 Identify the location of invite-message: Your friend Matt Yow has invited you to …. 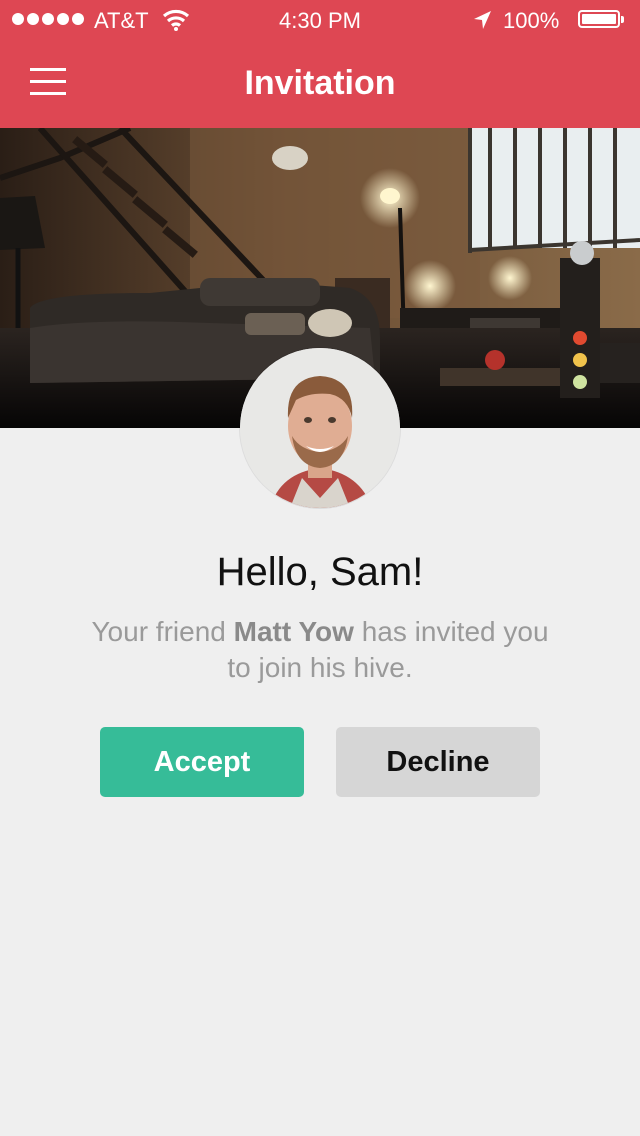
(320, 650).